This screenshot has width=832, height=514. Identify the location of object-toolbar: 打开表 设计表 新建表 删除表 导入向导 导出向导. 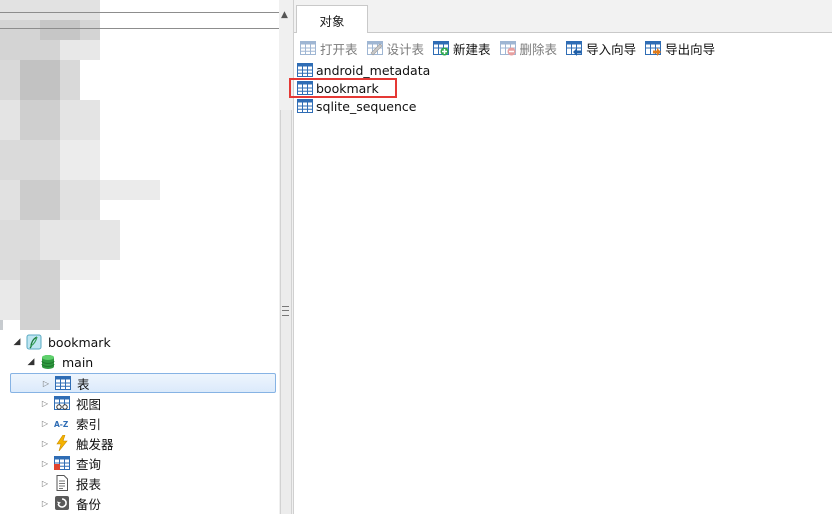
(563, 48).